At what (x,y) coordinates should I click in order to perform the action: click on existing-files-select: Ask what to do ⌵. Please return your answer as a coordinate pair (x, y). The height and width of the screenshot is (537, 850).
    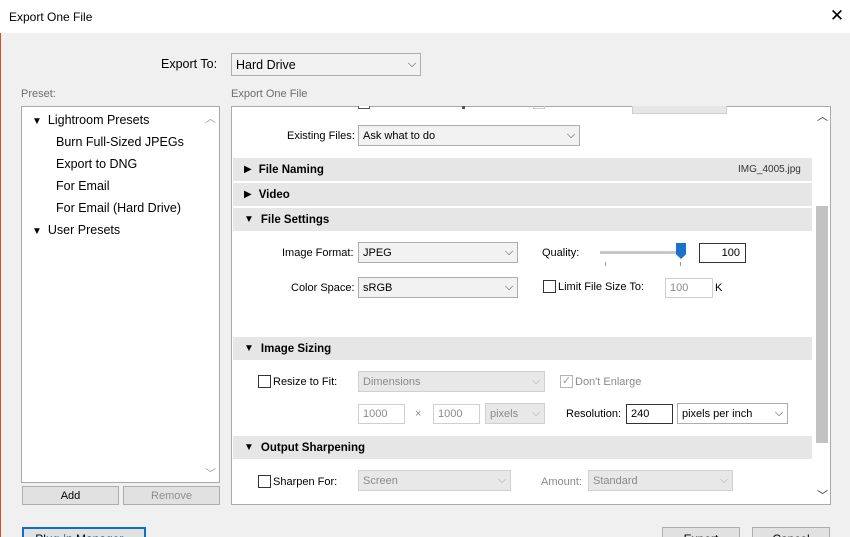
    Looking at the image, I should click on (469, 135).